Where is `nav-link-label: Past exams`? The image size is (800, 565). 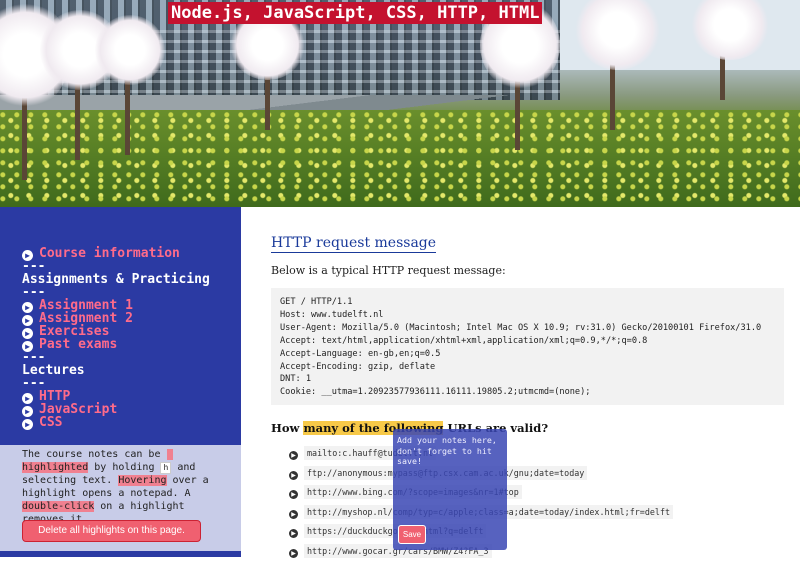
nav-link-label: Past exams is located at coordinates (78, 344).